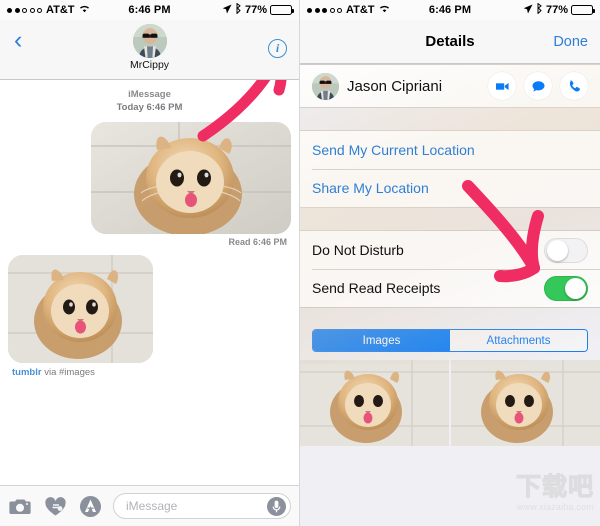  I want to click on conversation-navbar: ‹ MrCippy i, so click(149, 50).